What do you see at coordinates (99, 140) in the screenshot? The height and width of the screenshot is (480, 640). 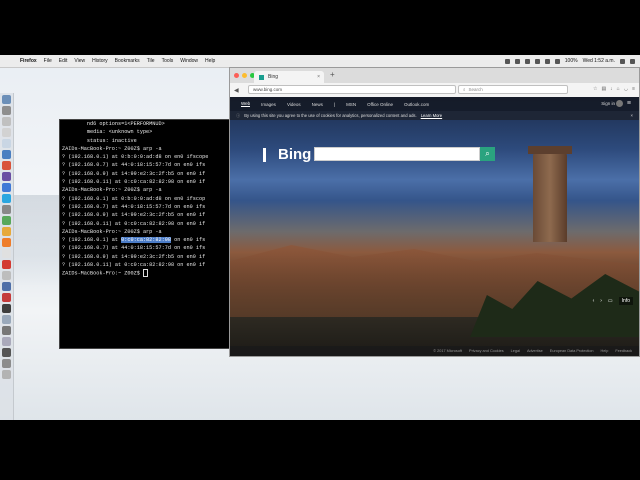 I see `terminal-line: status: inactive` at bounding box center [99, 140].